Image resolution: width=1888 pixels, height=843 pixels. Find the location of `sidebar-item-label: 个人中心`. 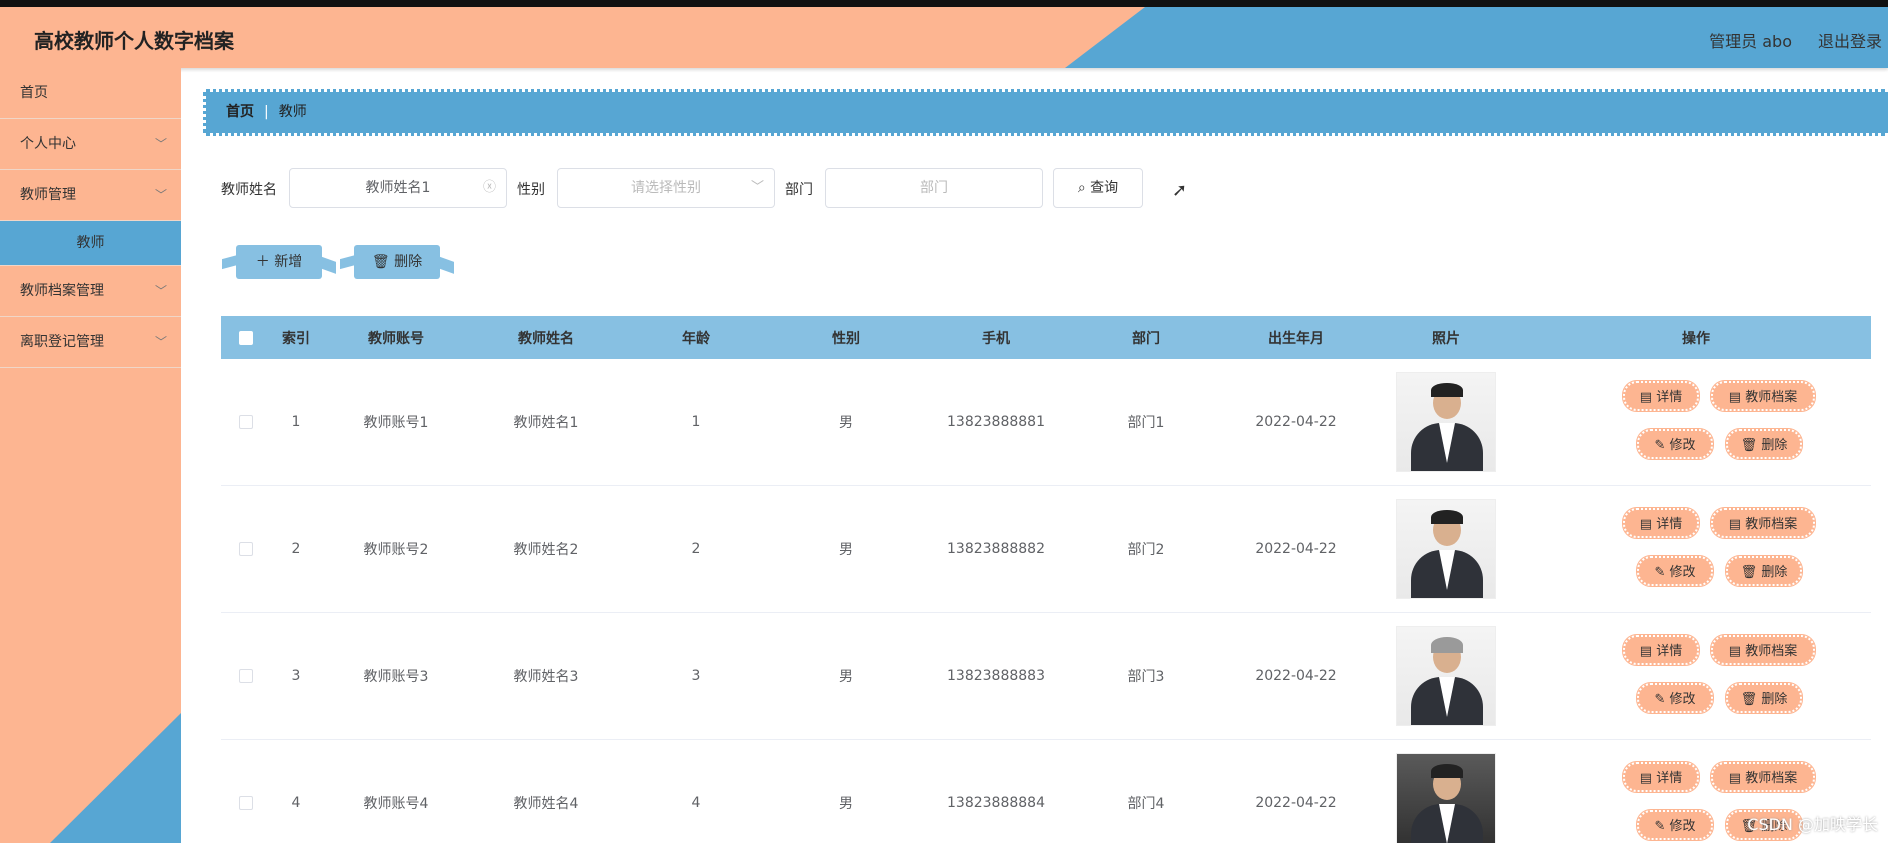

sidebar-item-label: 个人中心 is located at coordinates (48, 144).